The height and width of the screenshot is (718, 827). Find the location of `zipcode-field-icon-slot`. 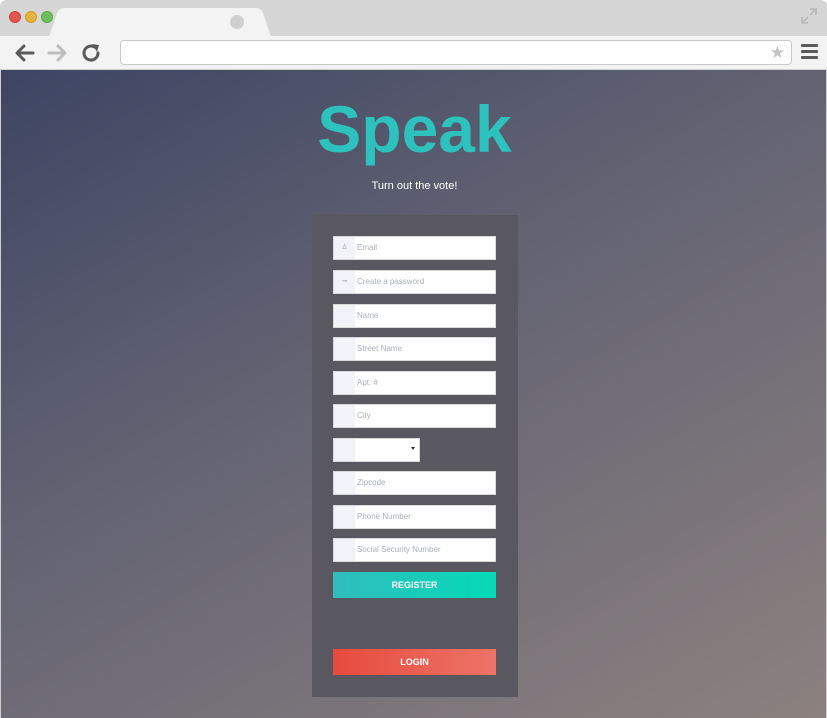

zipcode-field-icon-slot is located at coordinates (344, 483).